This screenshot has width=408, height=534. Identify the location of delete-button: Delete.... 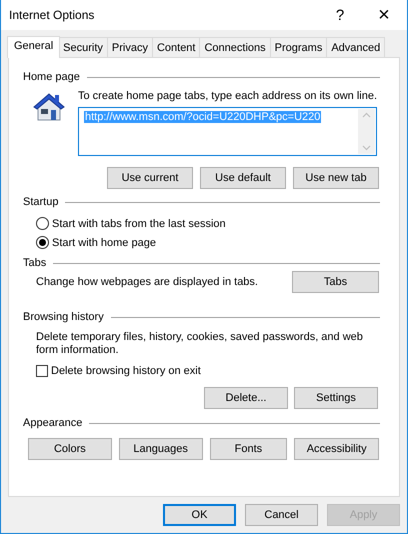
(246, 398).